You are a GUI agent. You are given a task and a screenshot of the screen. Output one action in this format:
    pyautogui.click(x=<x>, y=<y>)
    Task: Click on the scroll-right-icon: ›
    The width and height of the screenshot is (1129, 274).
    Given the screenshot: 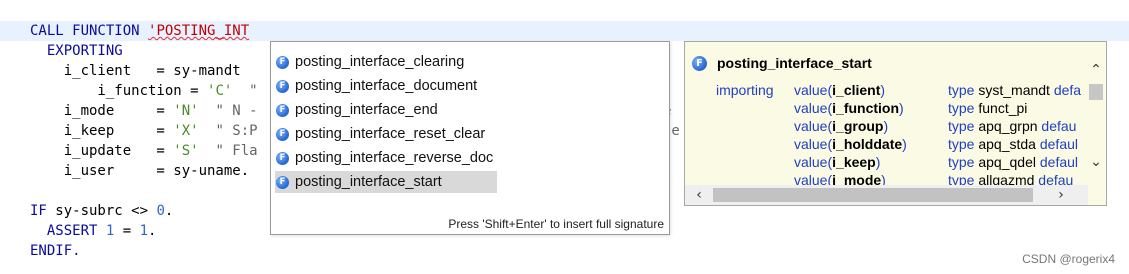 What is the action you would take?
    pyautogui.click(x=1061, y=195)
    